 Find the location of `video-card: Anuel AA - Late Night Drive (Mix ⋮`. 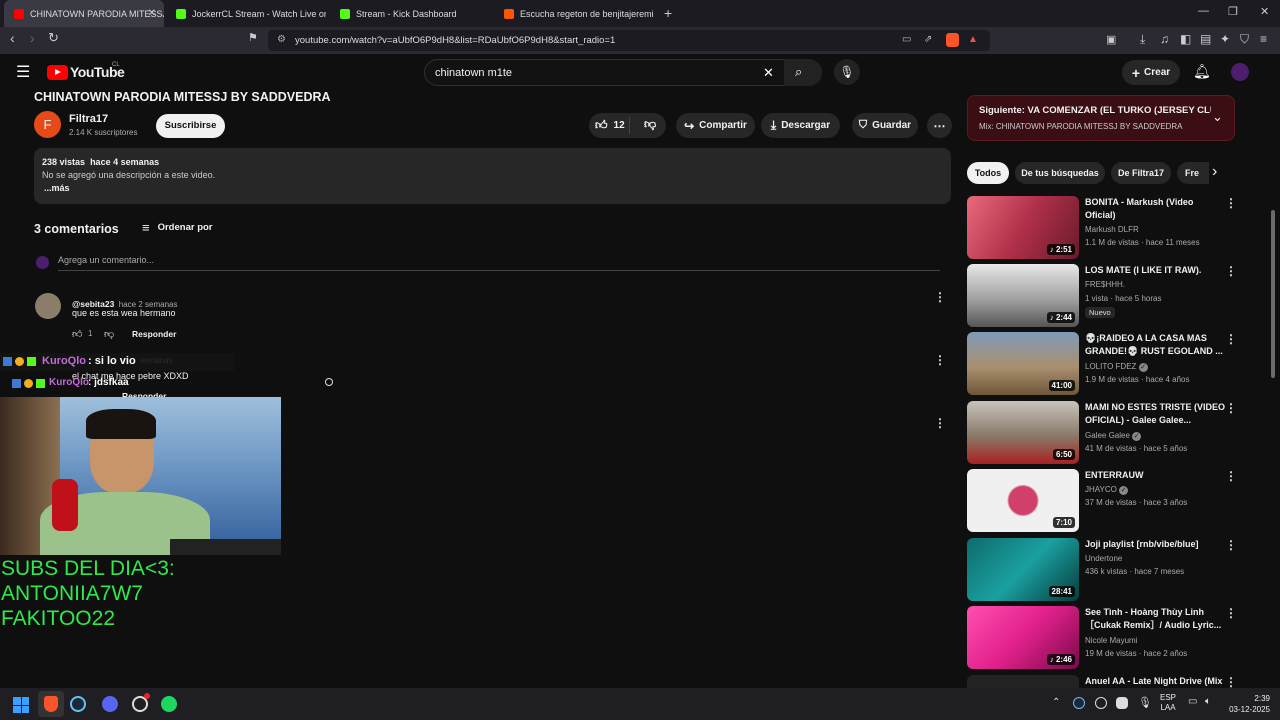

video-card: Anuel AA - Late Night Drive (Mix ⋮ is located at coordinates (1106, 681).